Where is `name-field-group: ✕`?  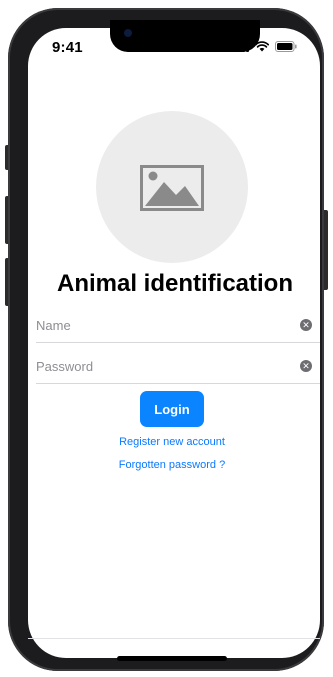 name-field-group: ✕ is located at coordinates (178, 326).